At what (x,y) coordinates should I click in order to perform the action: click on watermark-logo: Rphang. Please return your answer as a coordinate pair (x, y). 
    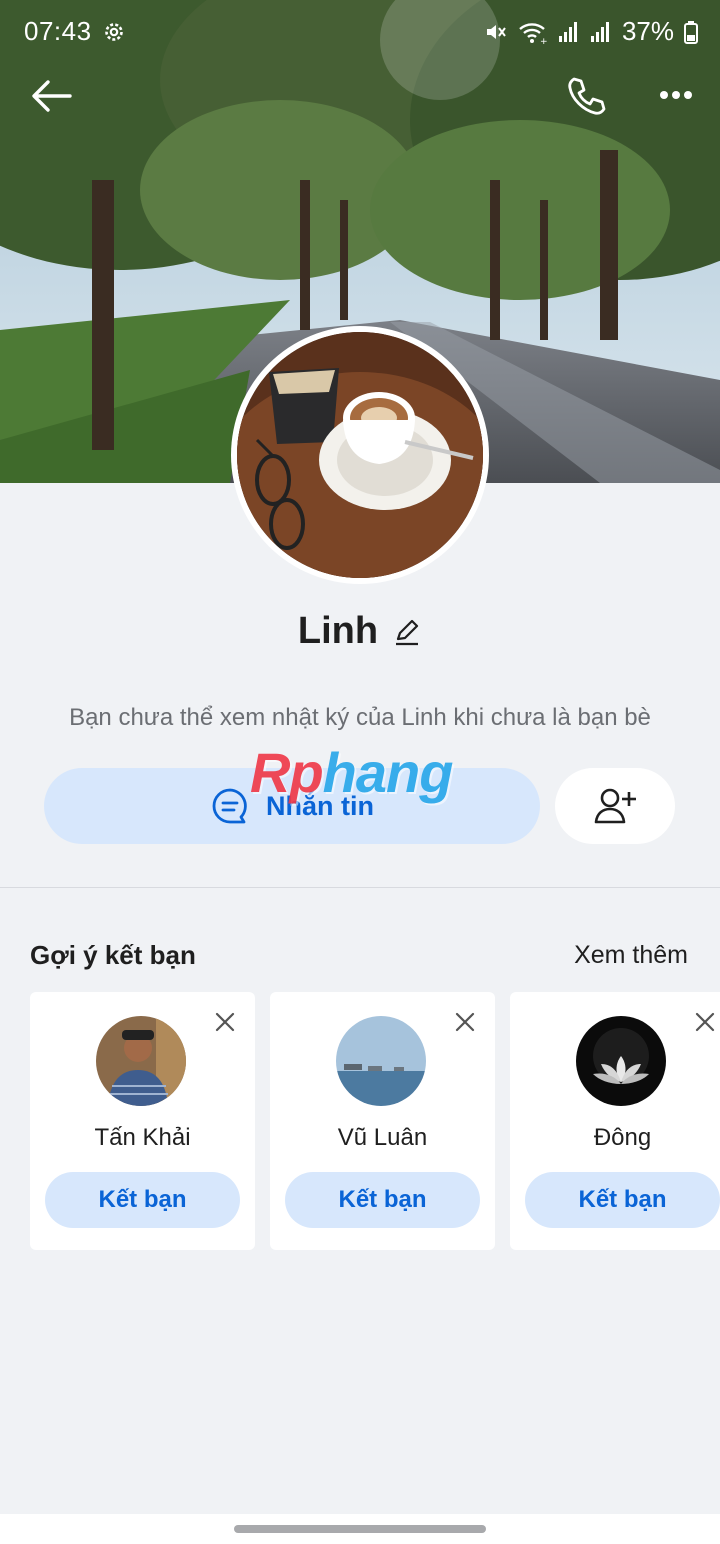
    Looking at the image, I should click on (352, 772).